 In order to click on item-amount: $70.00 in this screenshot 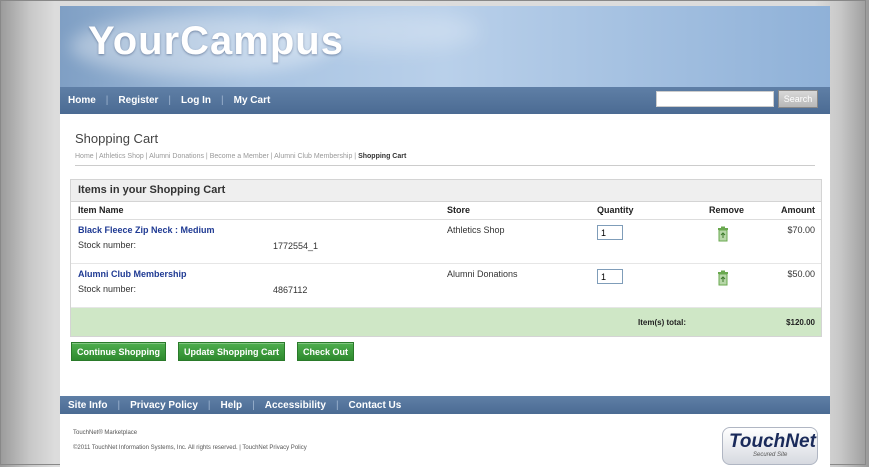, I will do `click(801, 230)`.